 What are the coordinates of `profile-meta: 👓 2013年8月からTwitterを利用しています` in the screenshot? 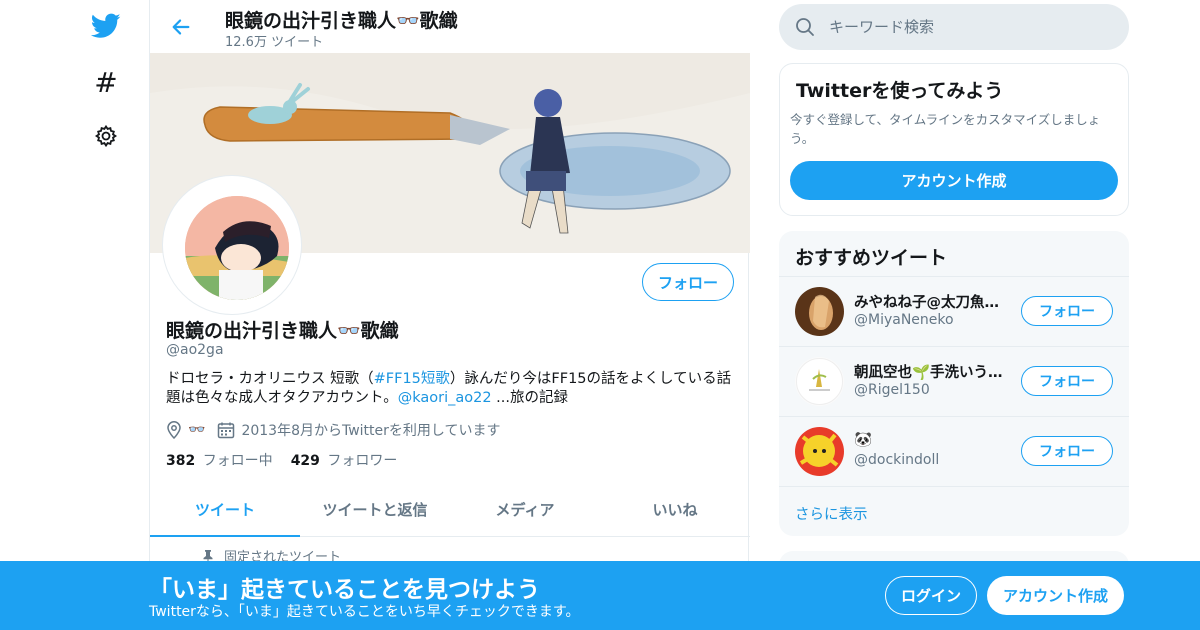 It's located at (333, 430).